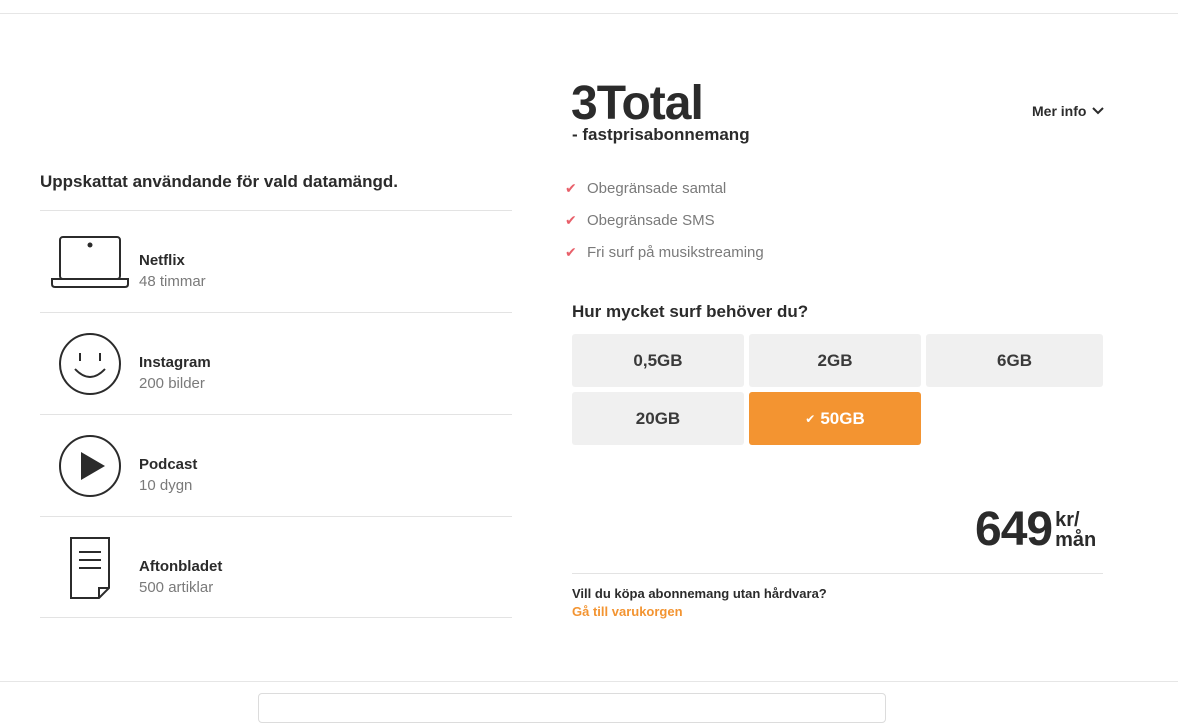 The width and height of the screenshot is (1178, 723). What do you see at coordinates (1076, 540) in the screenshot?
I see `price-unit-period: mån` at bounding box center [1076, 540].